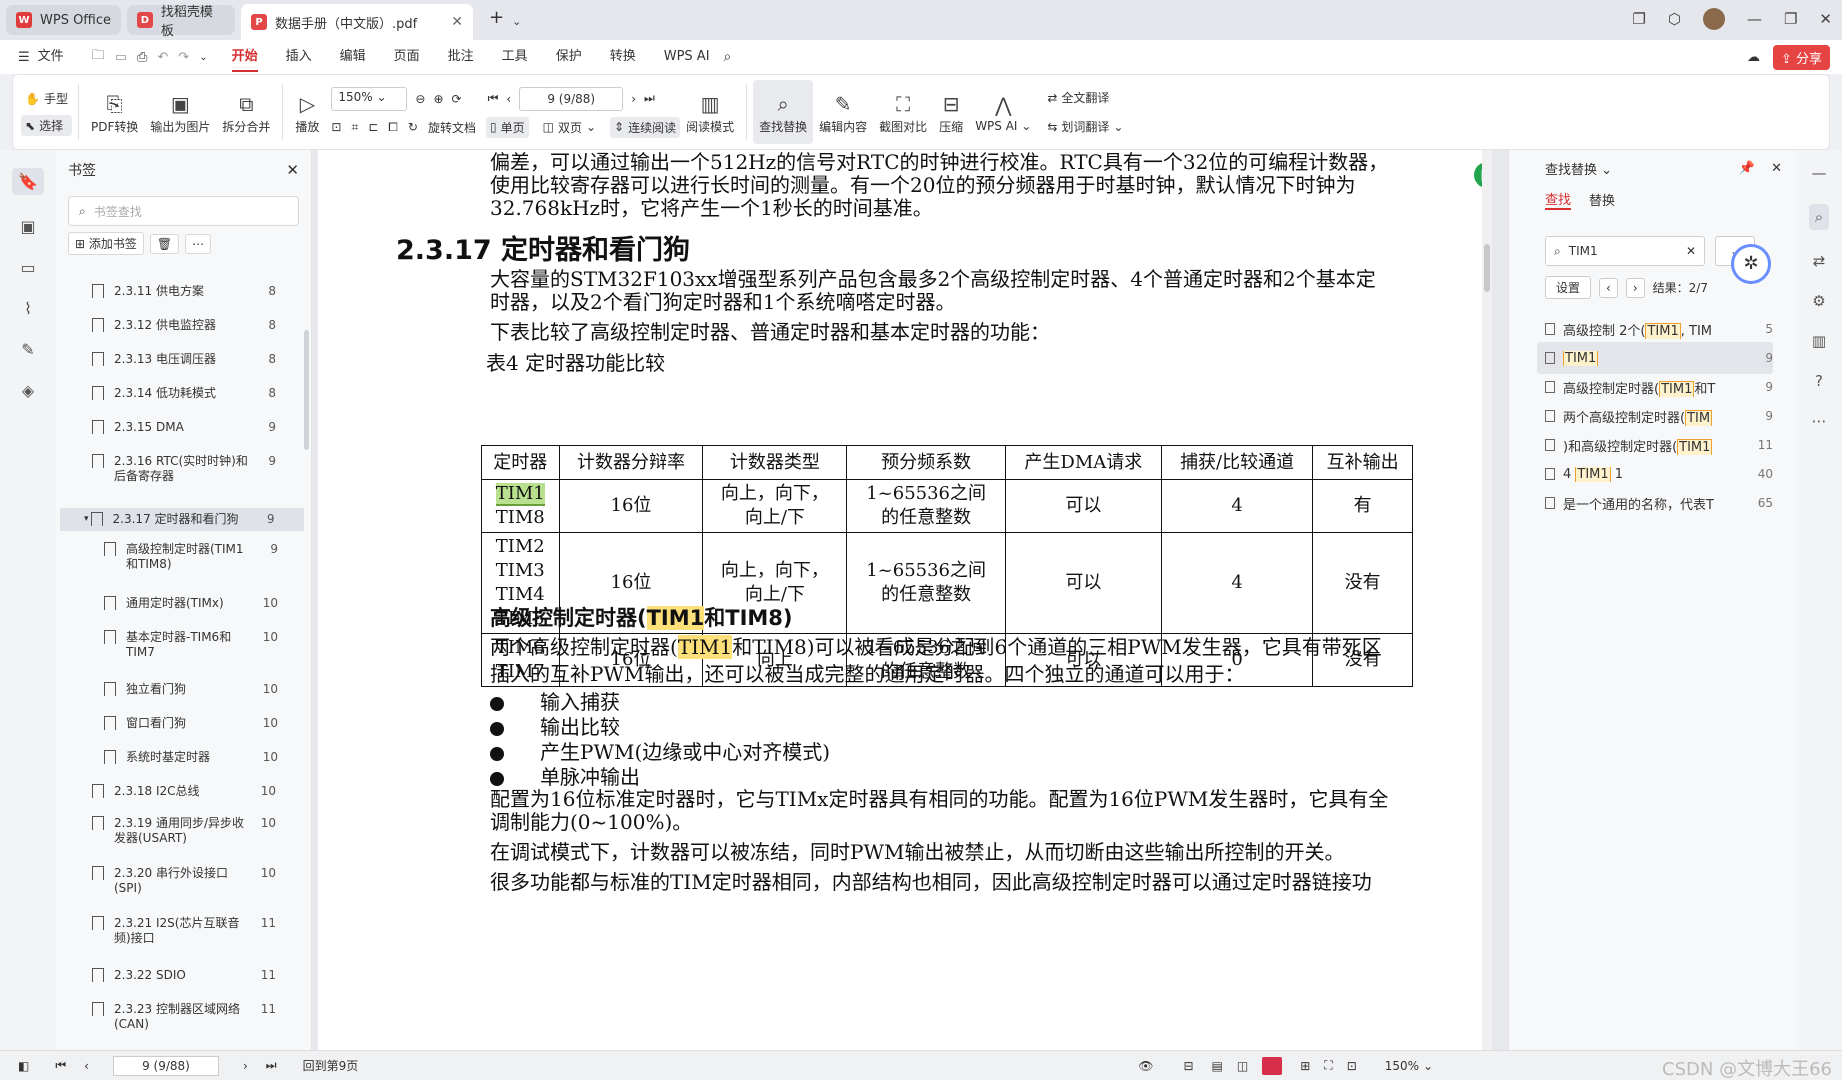 Image resolution: width=1842 pixels, height=1080 pixels. I want to click on bookmark-scrollbar, so click(306, 390).